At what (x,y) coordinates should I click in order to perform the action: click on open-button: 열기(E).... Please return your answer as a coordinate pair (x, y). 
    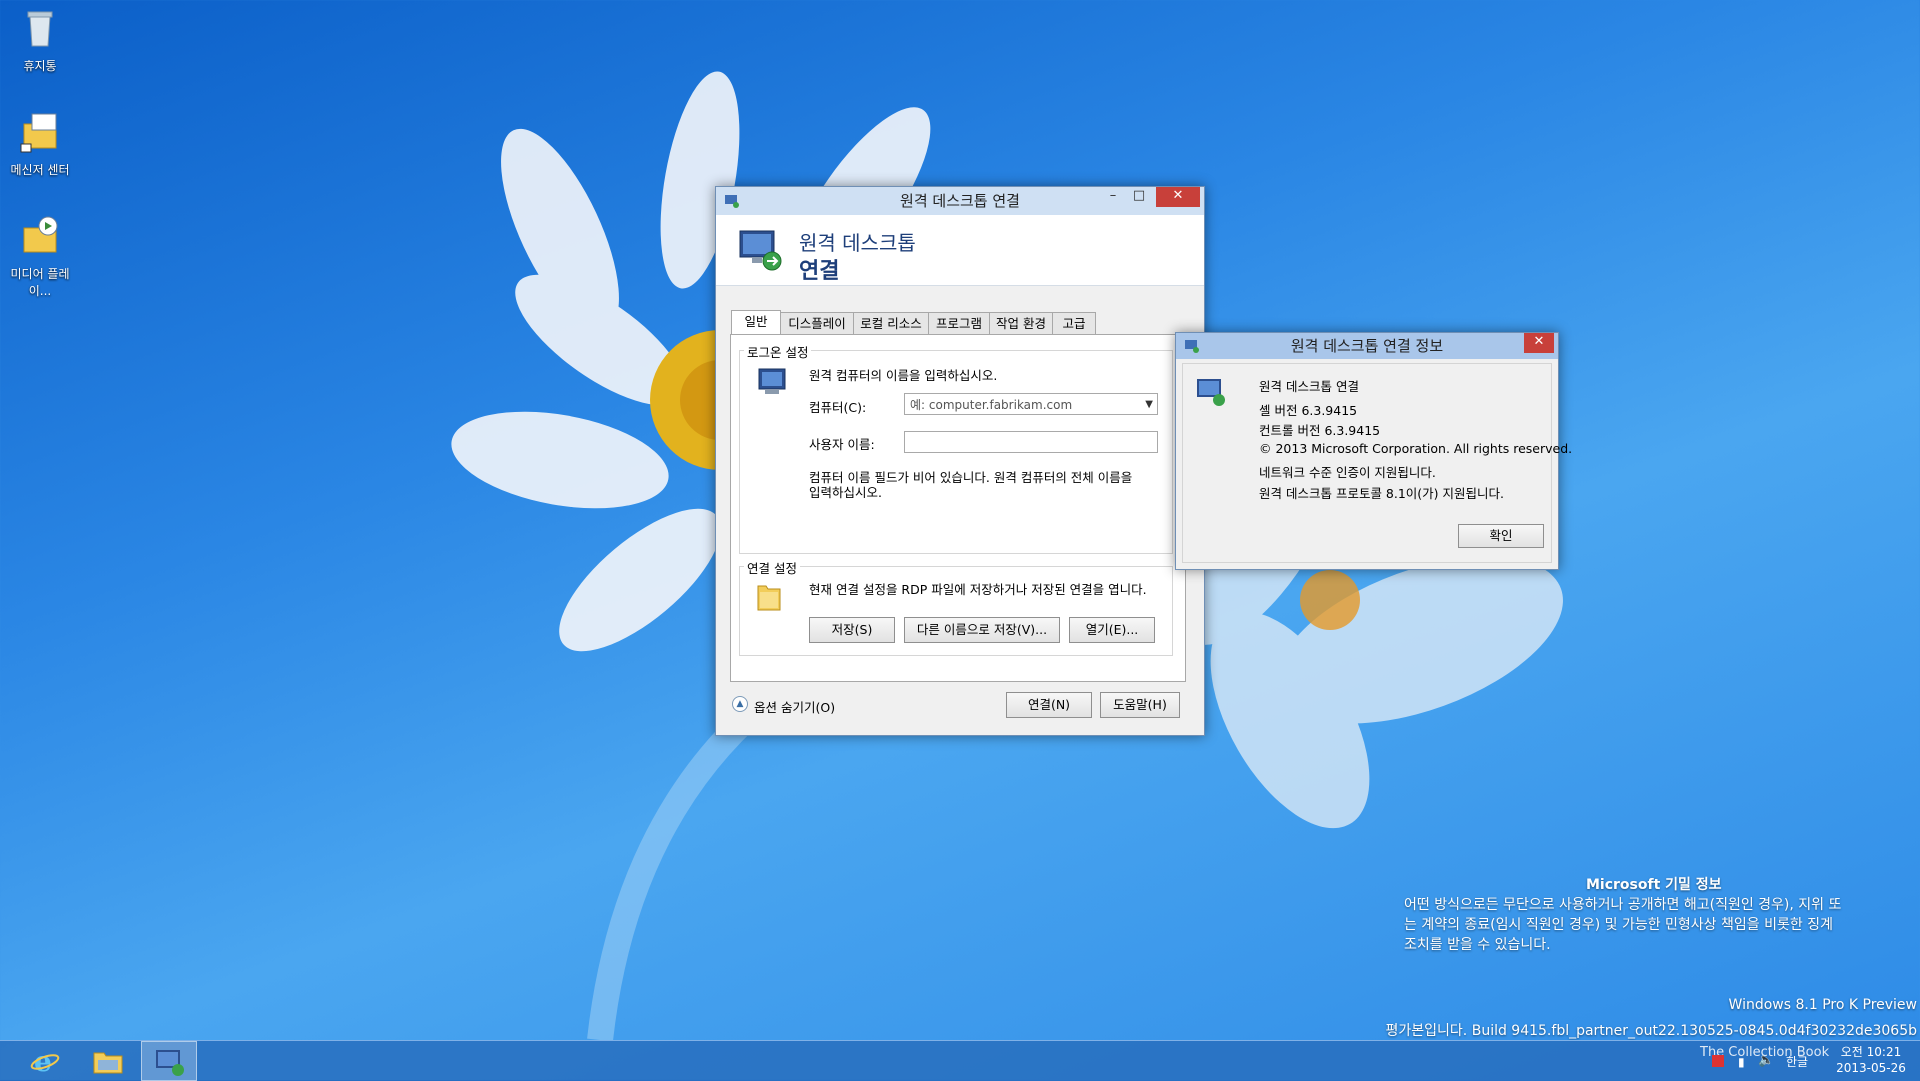
    Looking at the image, I should click on (1112, 630).